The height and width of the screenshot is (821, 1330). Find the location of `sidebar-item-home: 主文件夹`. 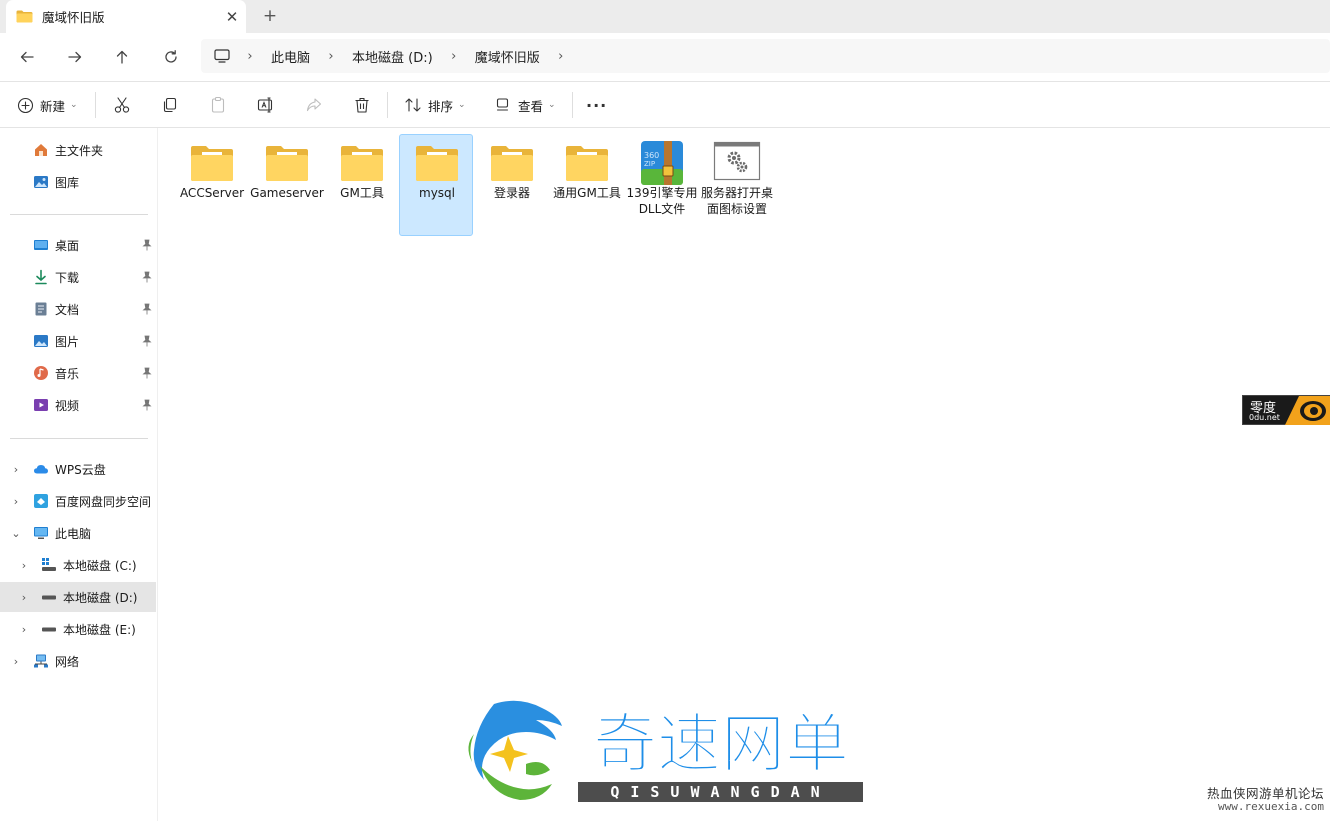

sidebar-item-home: 主文件夹 is located at coordinates (78, 150).